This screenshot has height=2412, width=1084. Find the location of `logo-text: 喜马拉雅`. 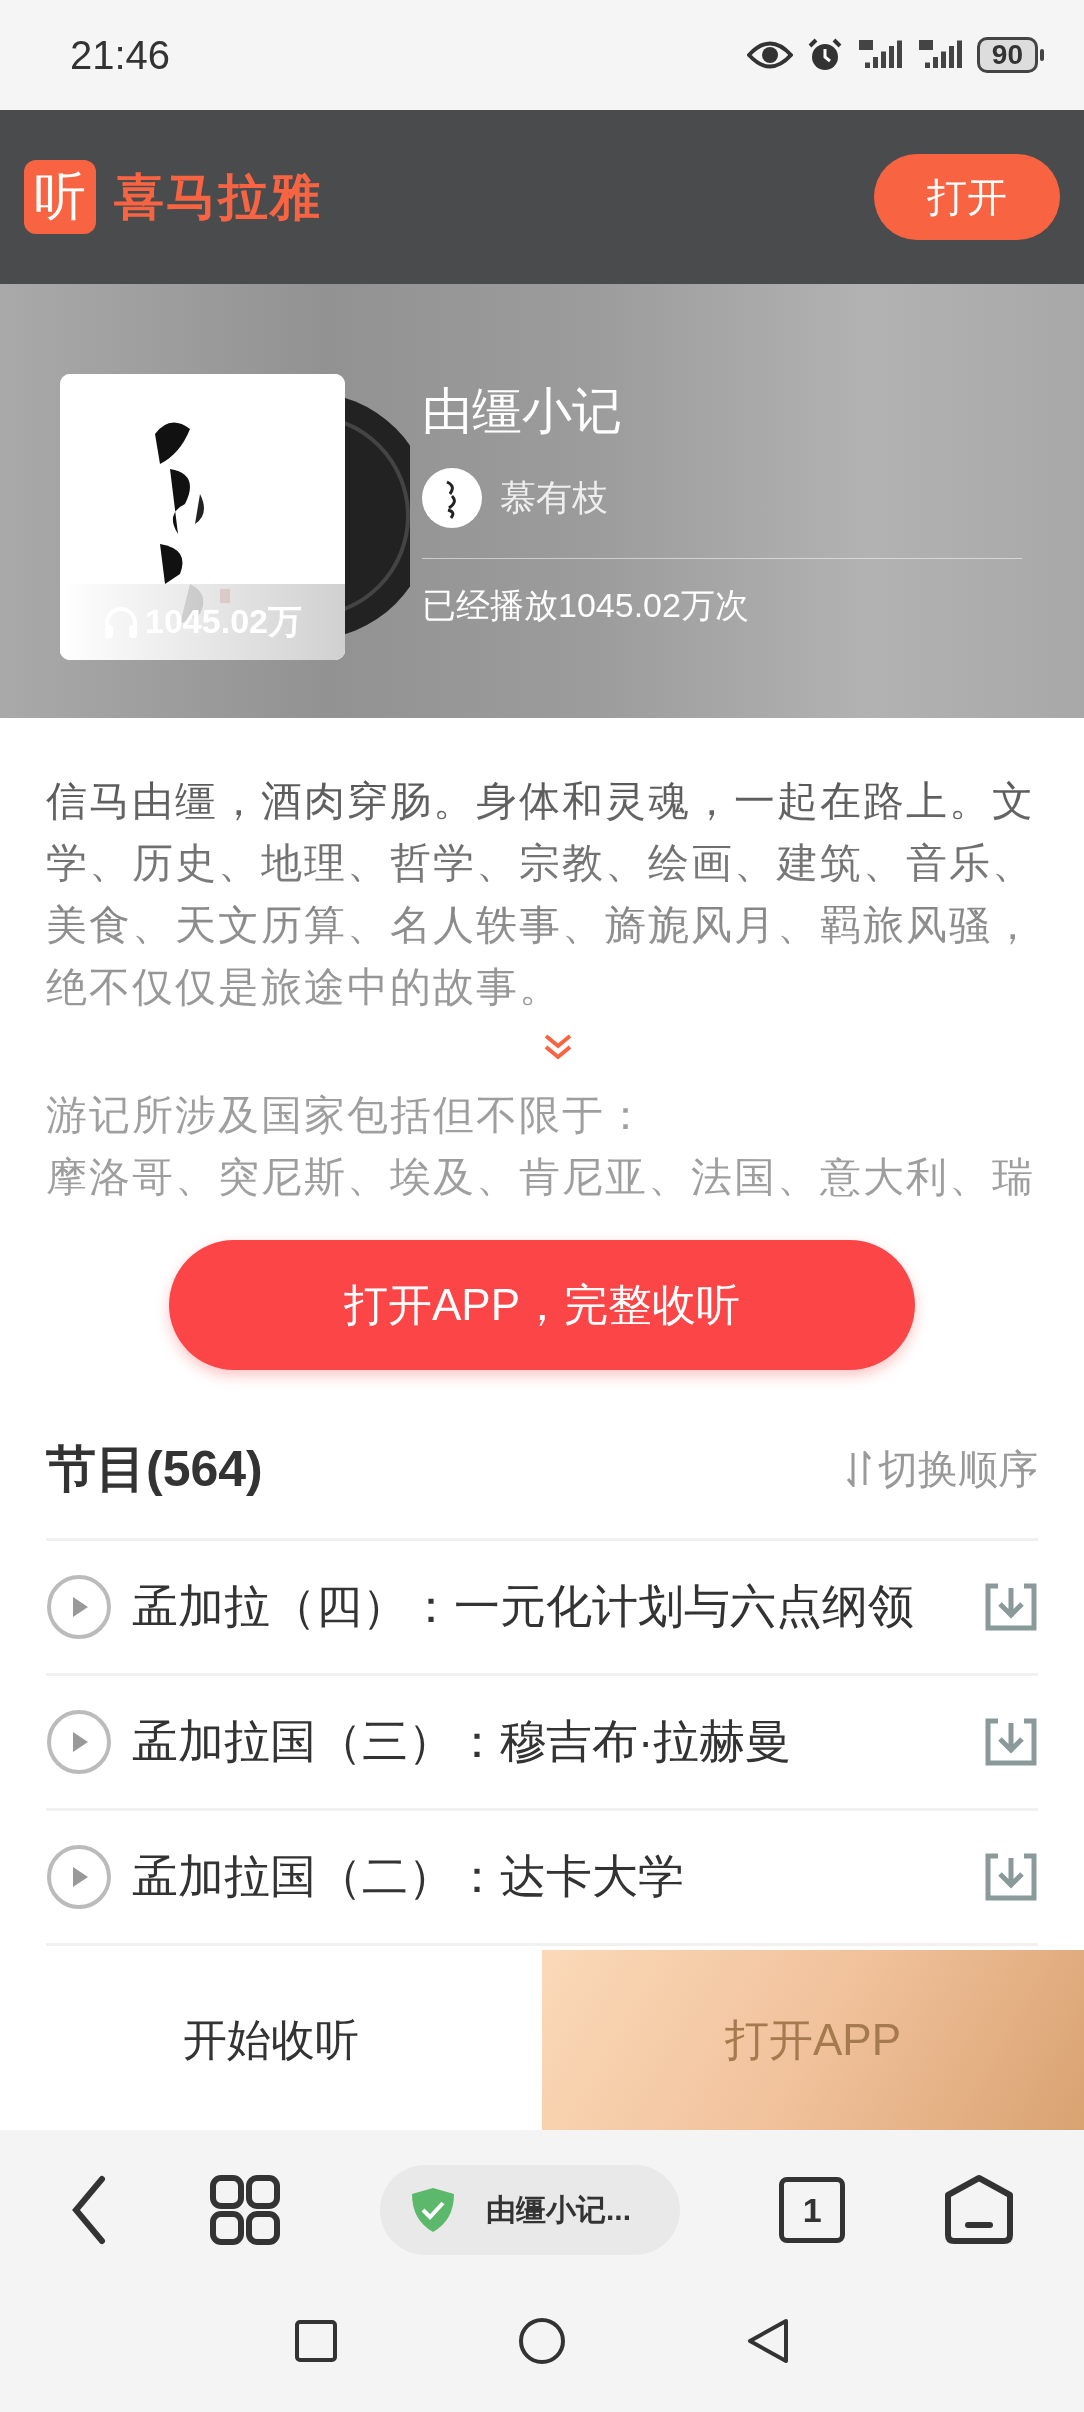

logo-text: 喜马拉雅 is located at coordinates (218, 197).